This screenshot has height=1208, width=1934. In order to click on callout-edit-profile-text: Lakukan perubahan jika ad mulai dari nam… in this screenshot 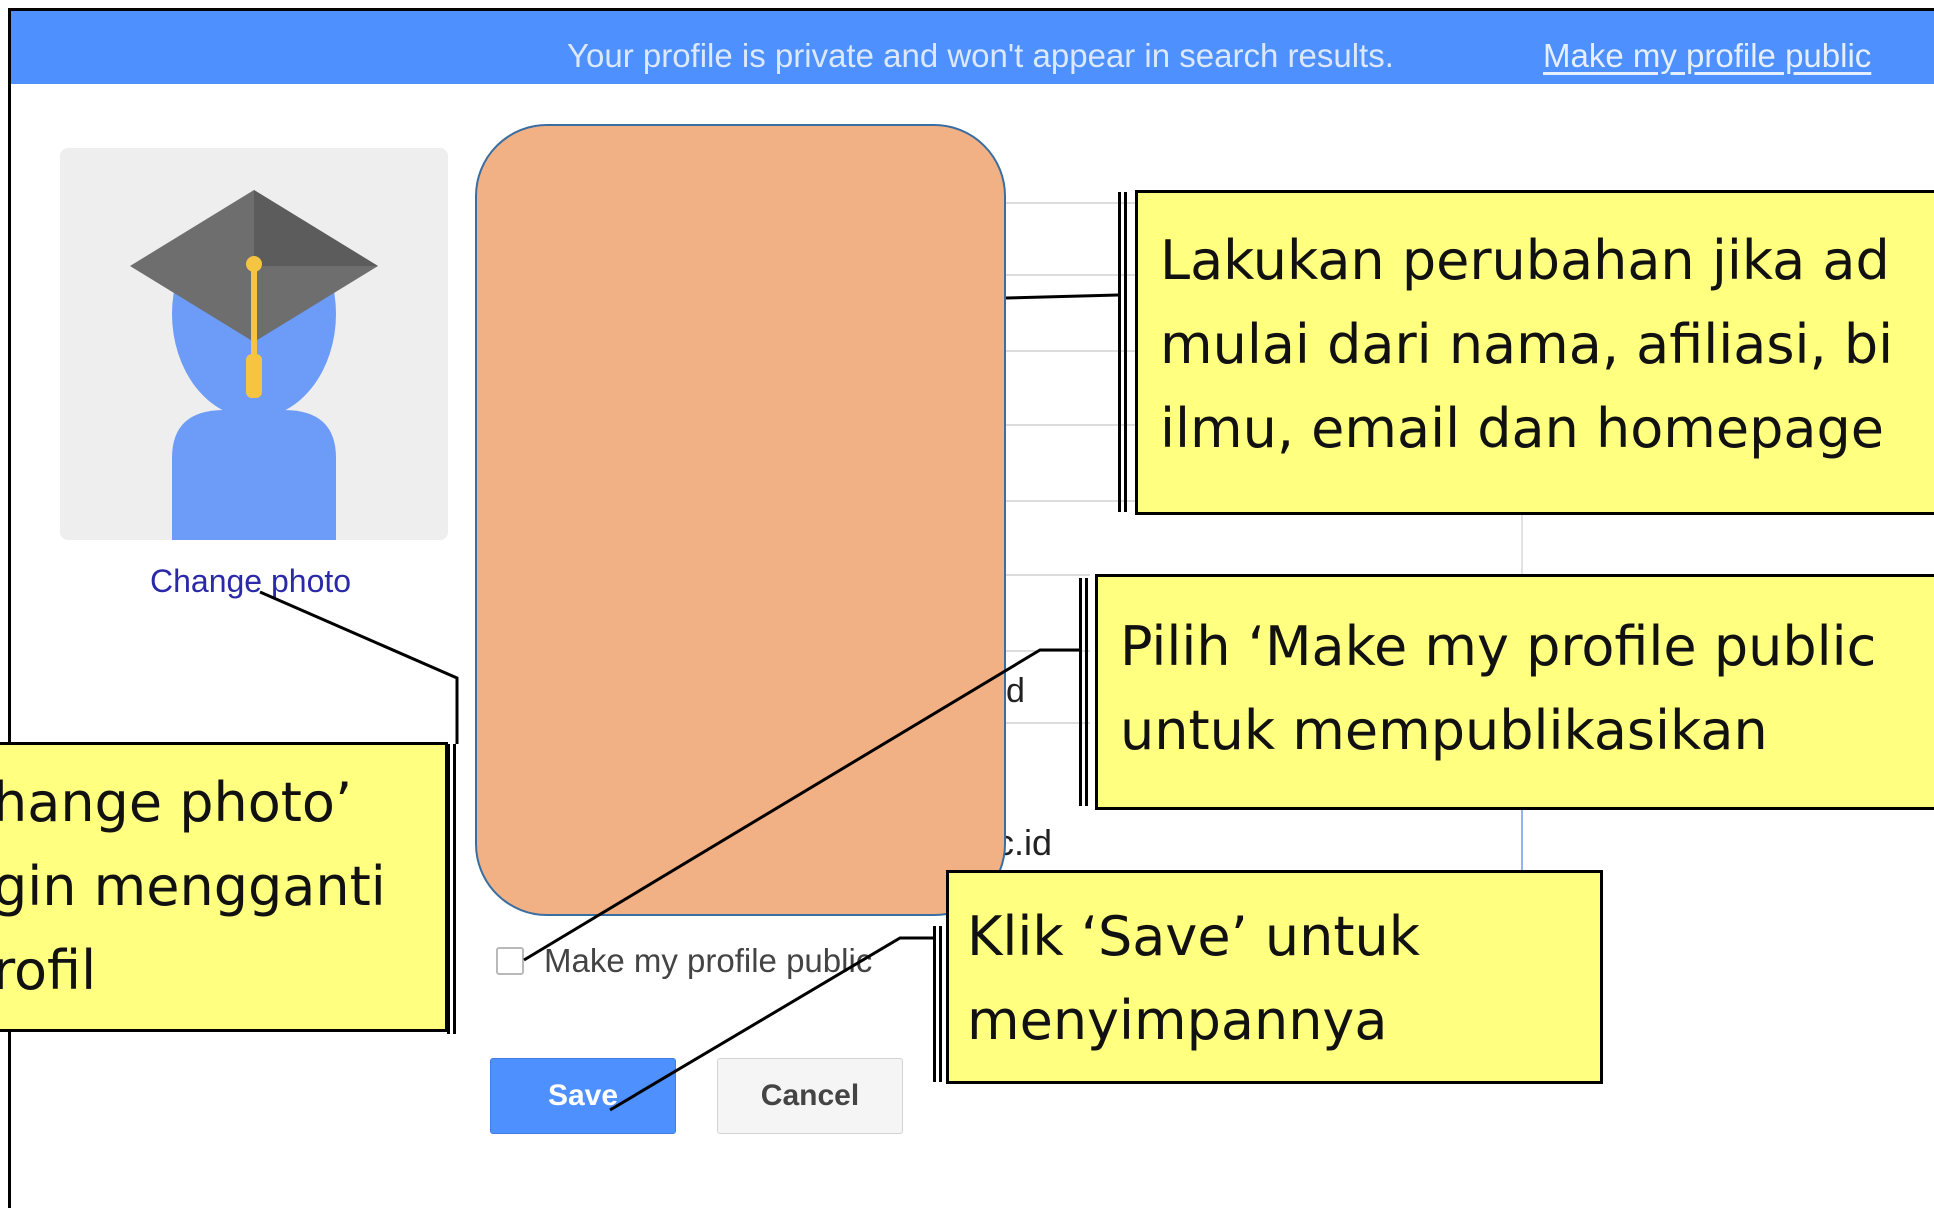, I will do `click(1527, 344)`.